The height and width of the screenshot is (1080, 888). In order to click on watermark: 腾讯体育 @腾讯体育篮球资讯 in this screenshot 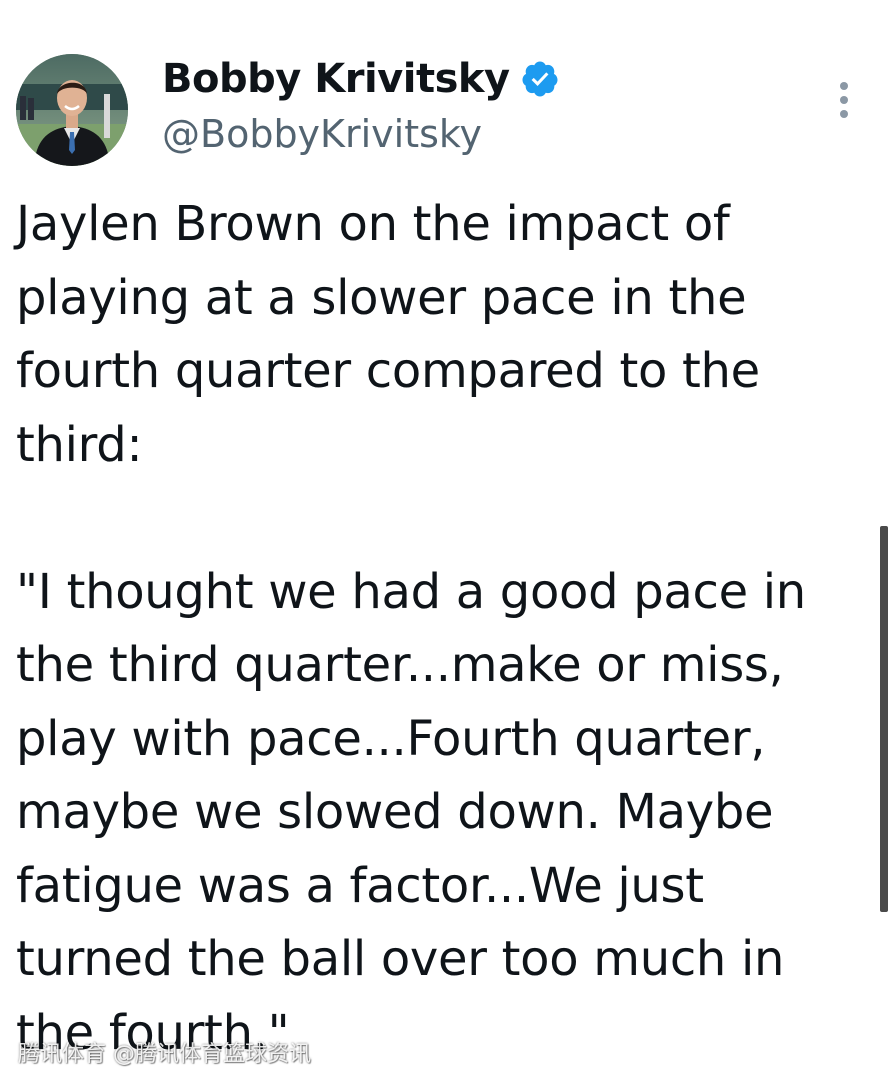, I will do `click(164, 1054)`.